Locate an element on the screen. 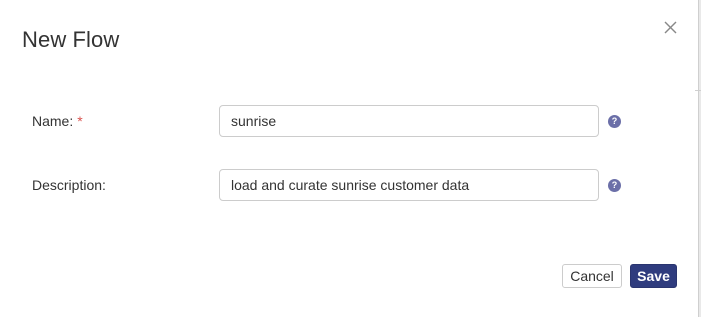 The width and height of the screenshot is (701, 317). close-icon is located at coordinates (670, 27).